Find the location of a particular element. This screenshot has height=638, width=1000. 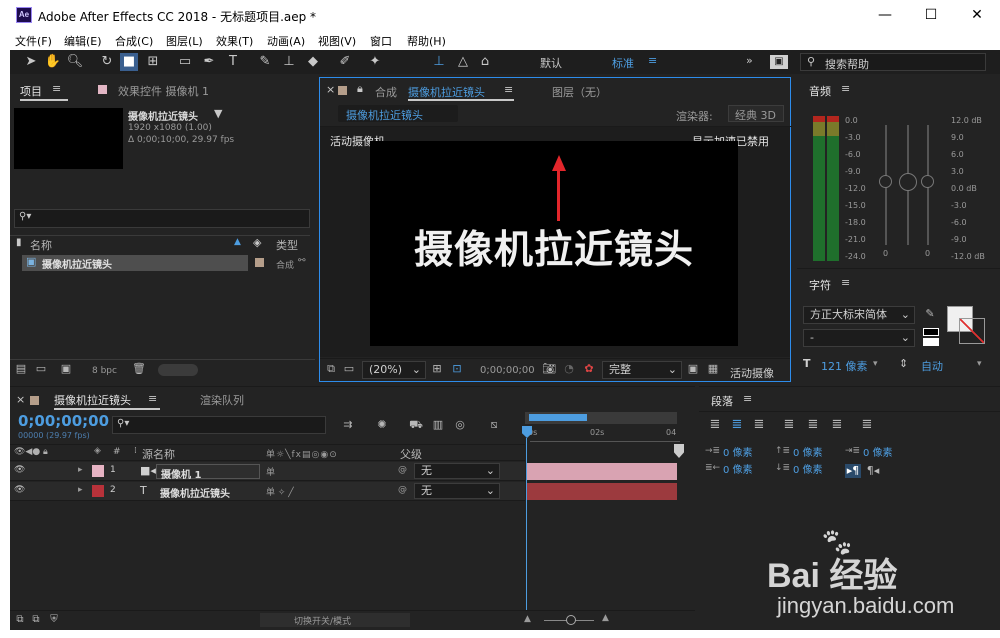

magnification-dropdown: (20%) ⌄ is located at coordinates (394, 370).